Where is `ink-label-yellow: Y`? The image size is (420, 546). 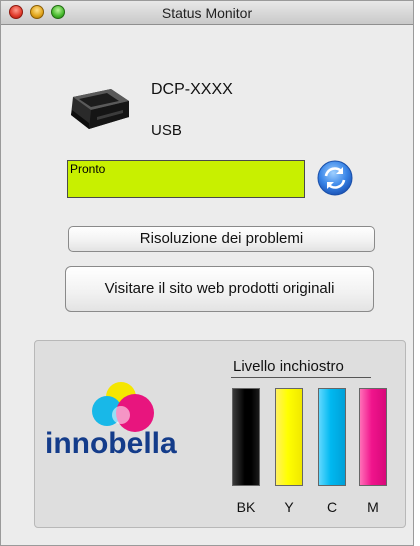
ink-label-yellow: Y is located at coordinates (289, 507).